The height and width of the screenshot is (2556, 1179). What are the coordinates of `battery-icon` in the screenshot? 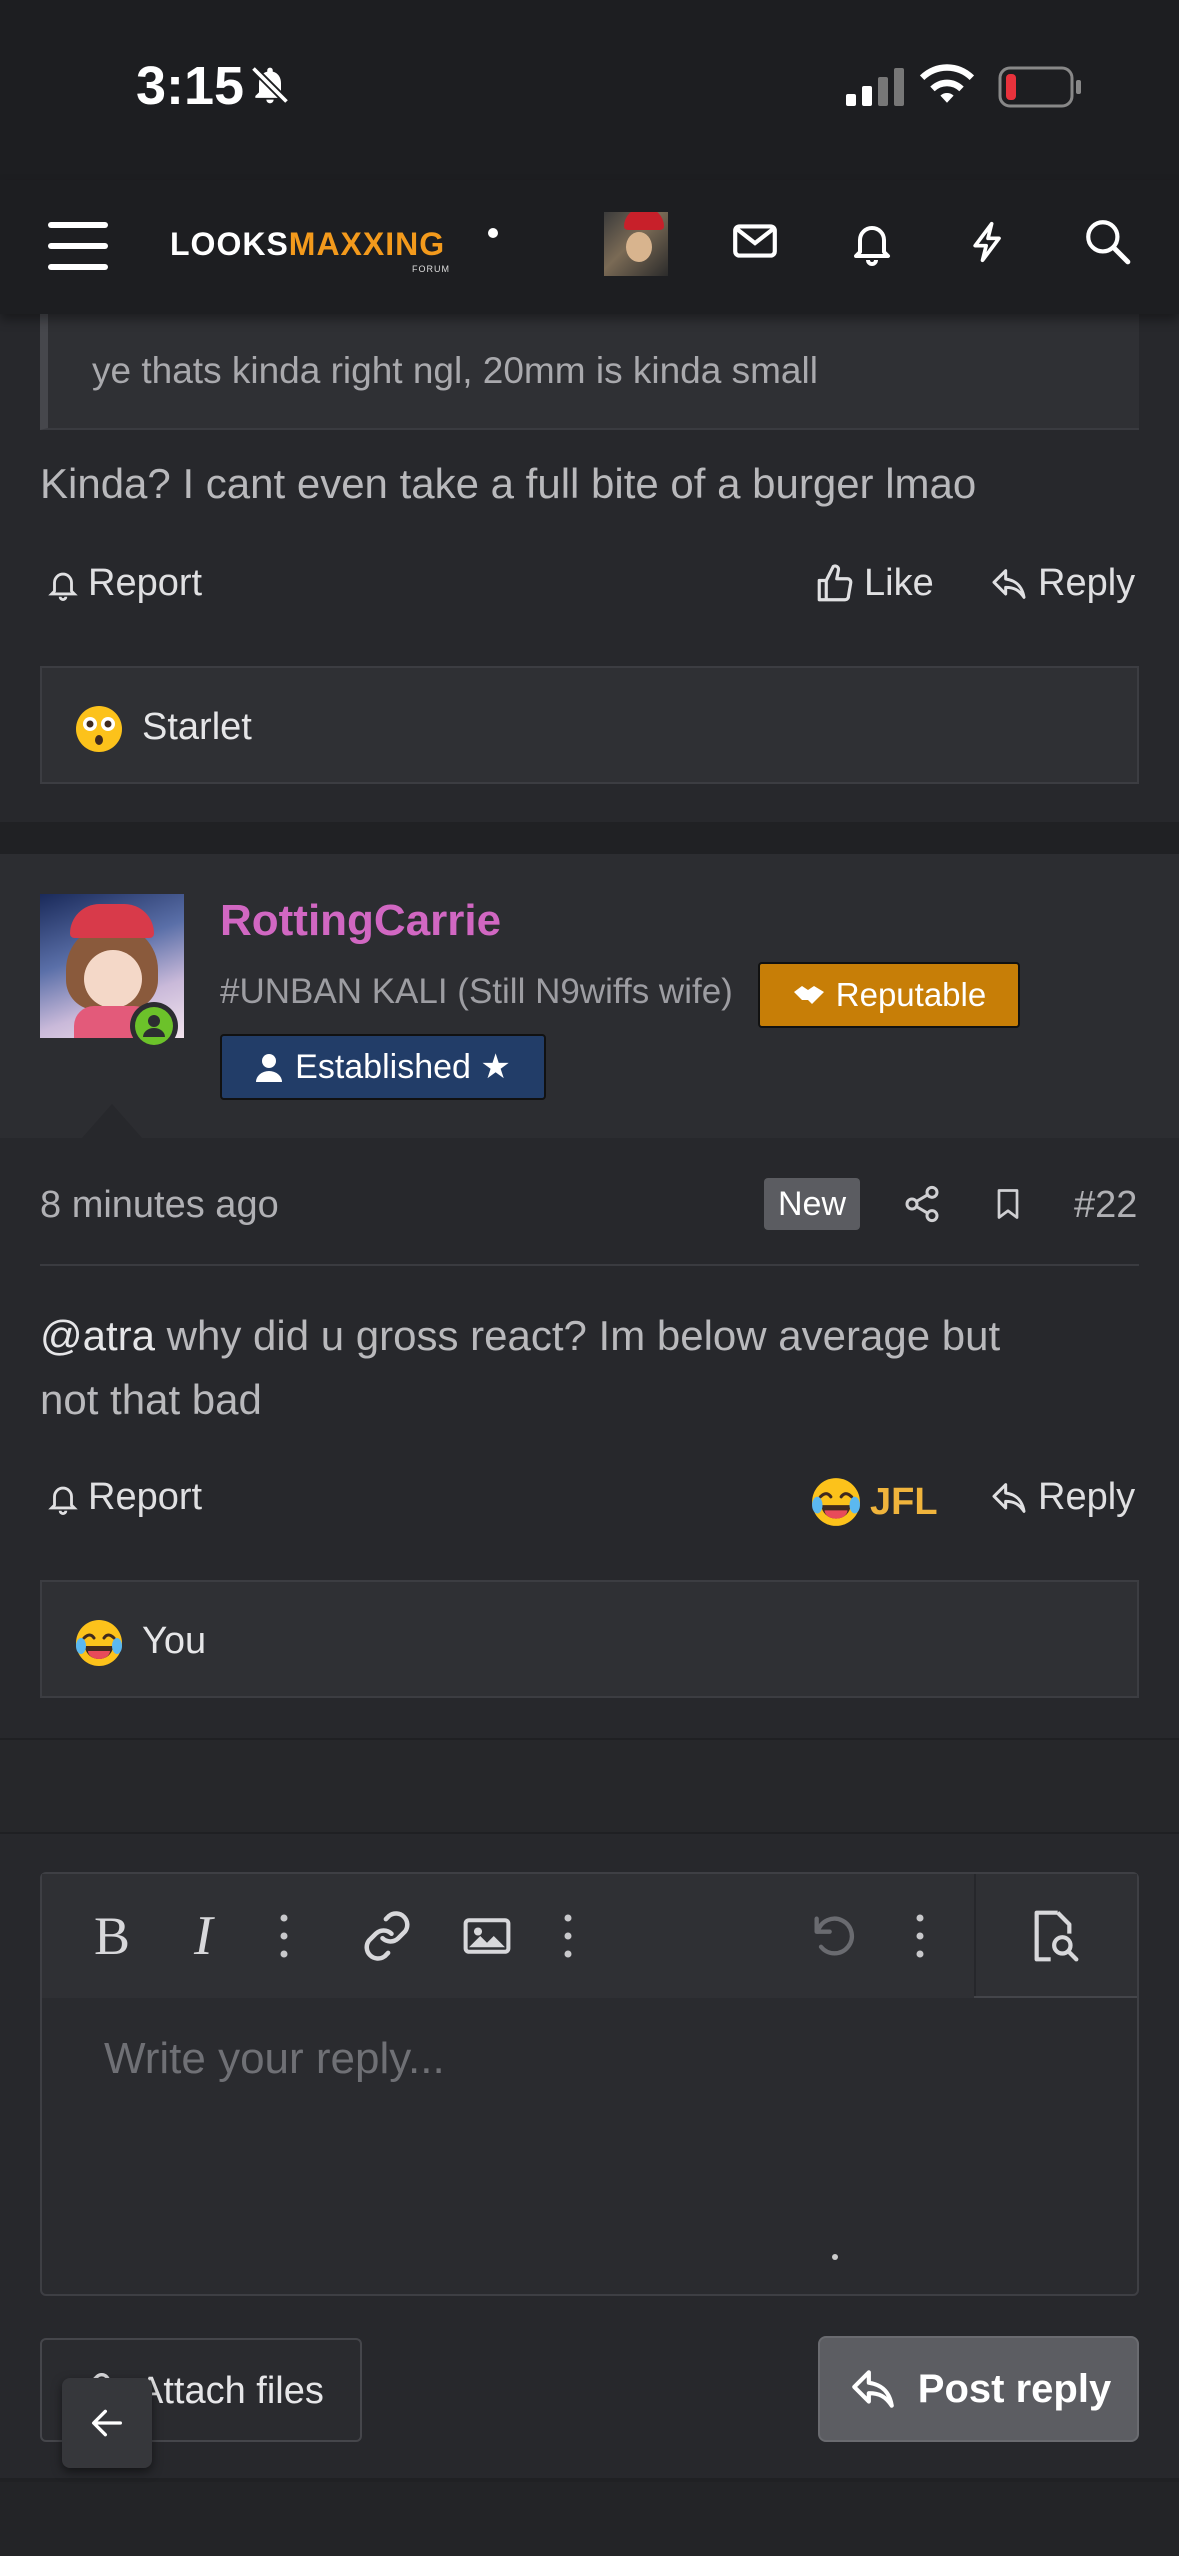 It's located at (1039, 87).